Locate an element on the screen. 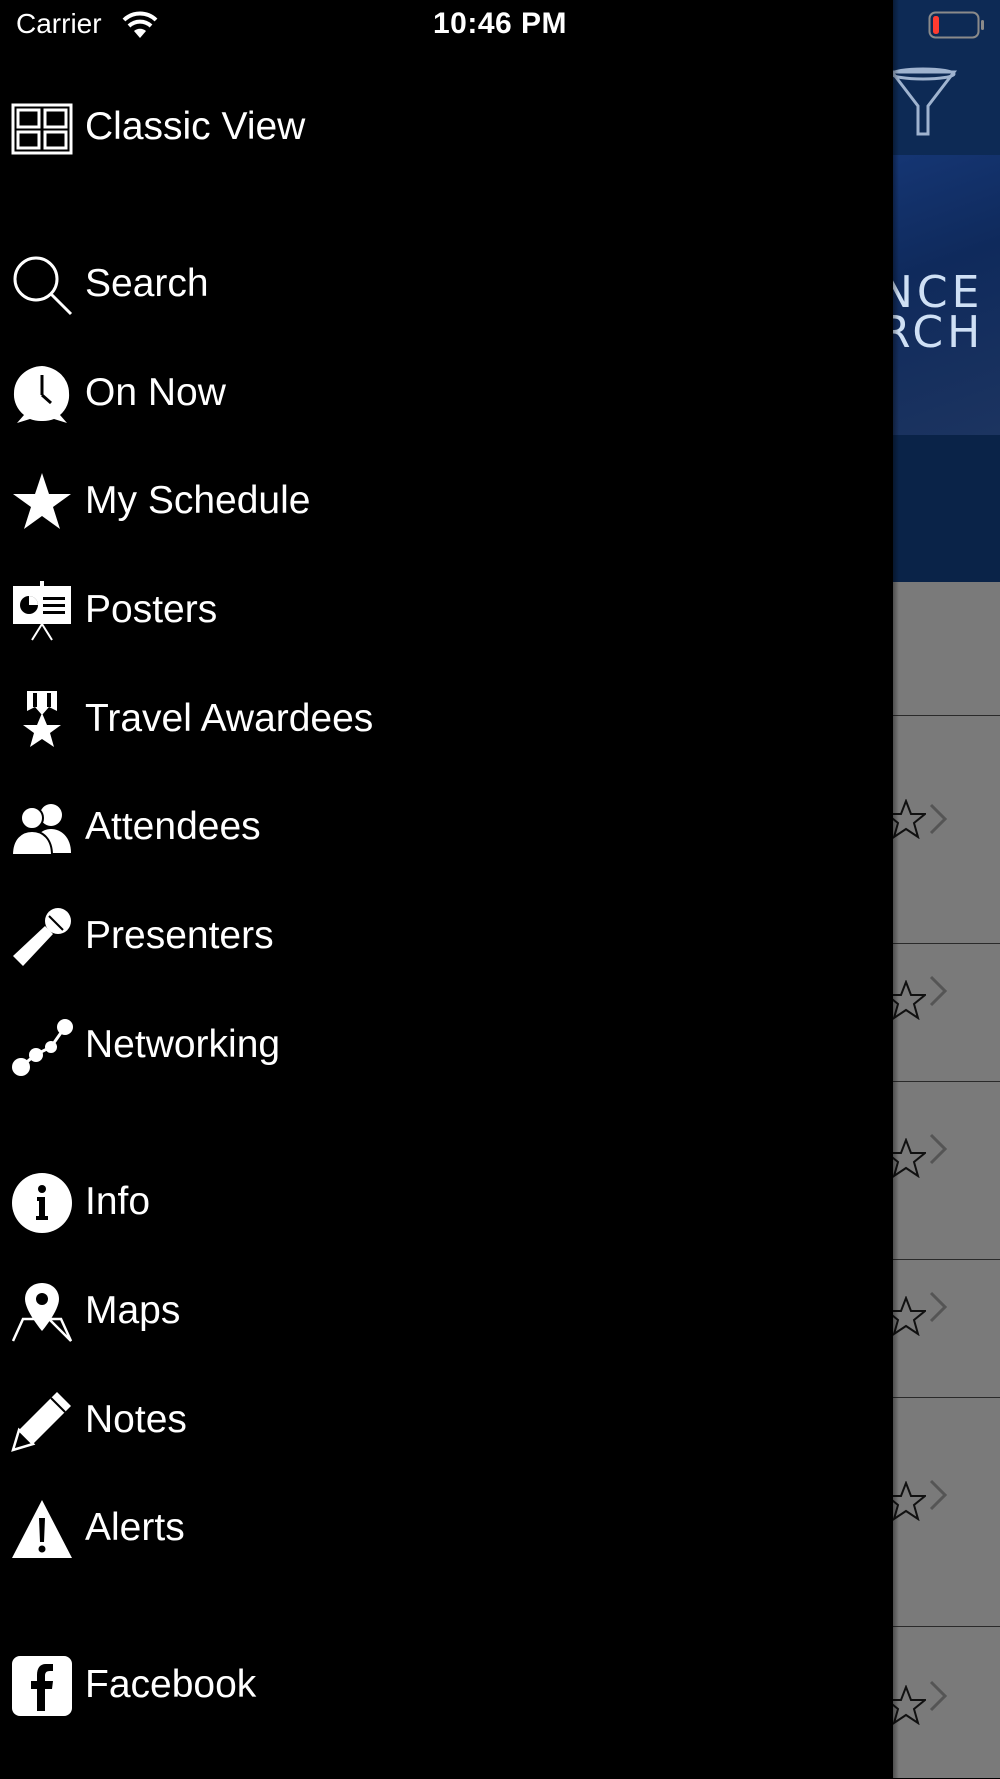 The height and width of the screenshot is (1779, 1000). alert-triangle-icon is located at coordinates (42, 1529).